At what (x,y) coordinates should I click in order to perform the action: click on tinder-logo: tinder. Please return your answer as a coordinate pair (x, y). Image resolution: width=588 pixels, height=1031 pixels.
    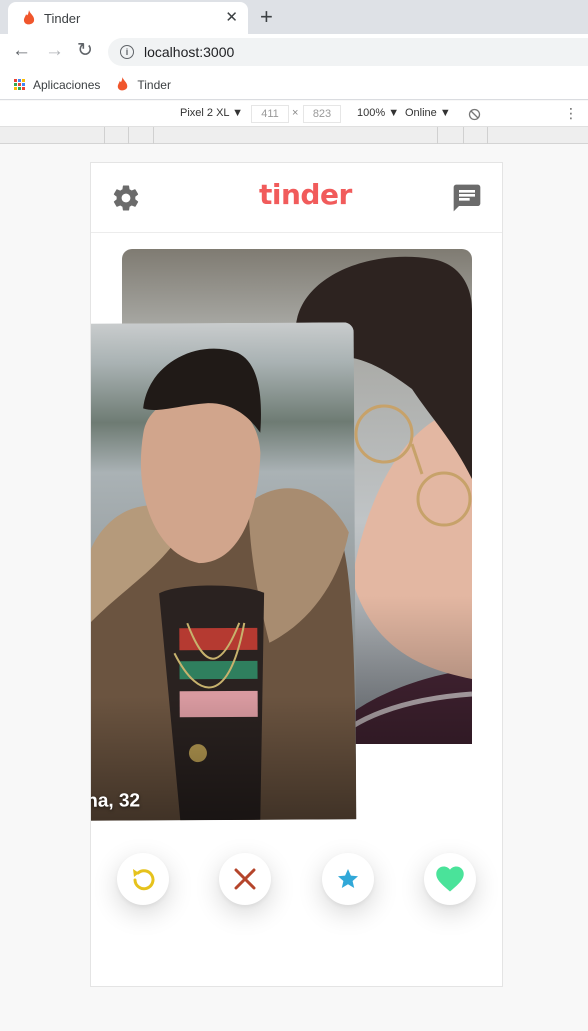
    Looking at the image, I should click on (305, 194).